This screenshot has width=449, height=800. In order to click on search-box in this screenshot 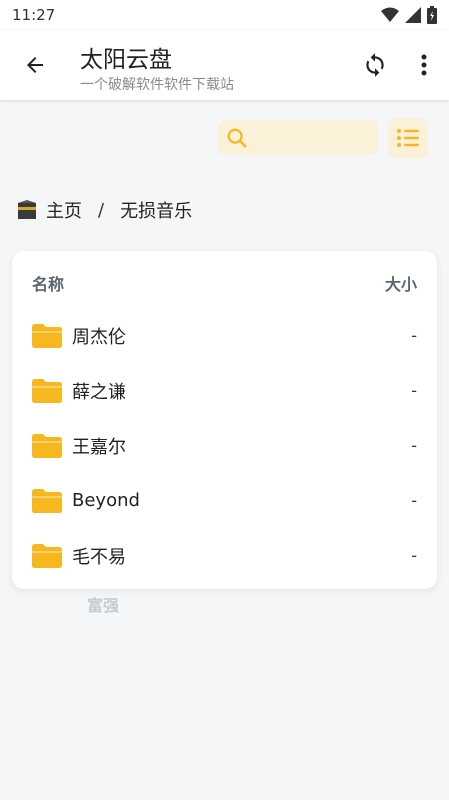, I will do `click(298, 137)`.